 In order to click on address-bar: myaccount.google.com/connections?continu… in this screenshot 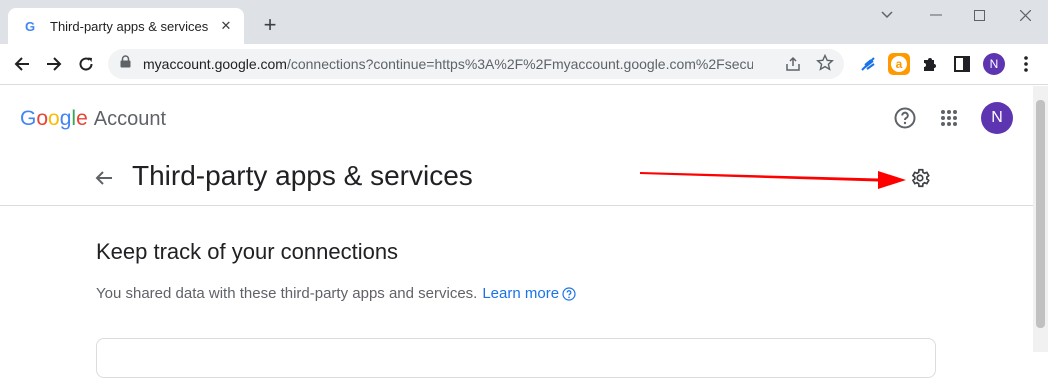, I will do `click(476, 64)`.